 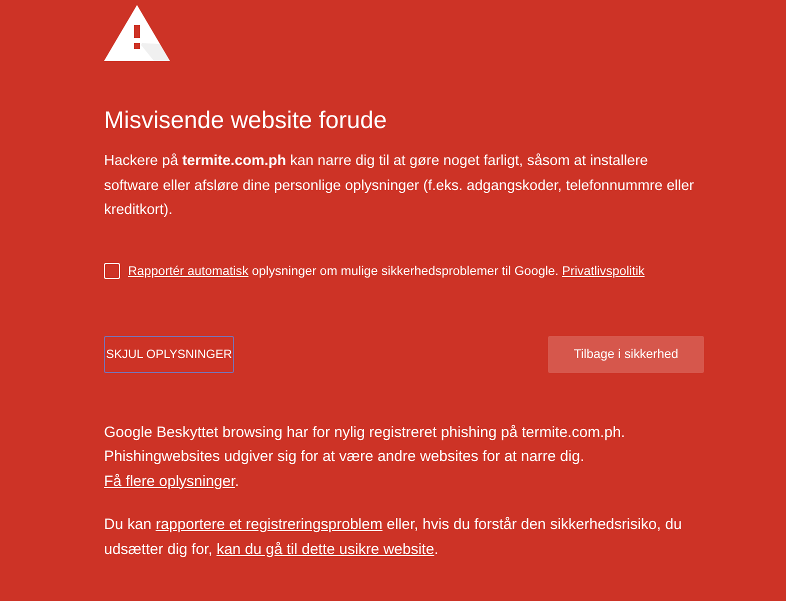 I want to click on details-paragraph: Du kan rapportere et registreringsproblem eller, hvis du forstår den sikkerhedsrisiko, du udsætter dig for, kan du gå til dette usikre website., so click(x=393, y=537).